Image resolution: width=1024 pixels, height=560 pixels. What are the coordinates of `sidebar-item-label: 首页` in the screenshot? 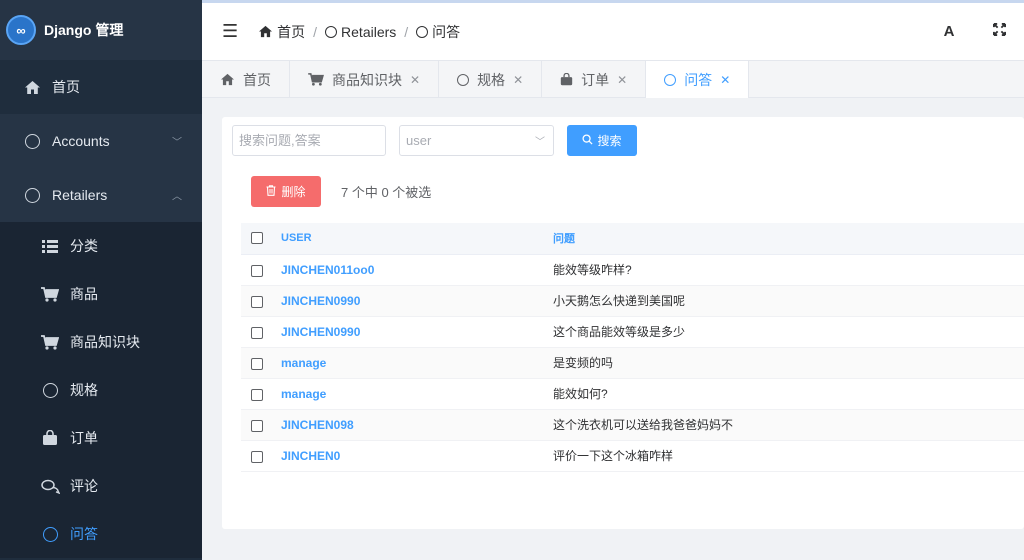 It's located at (66, 87).